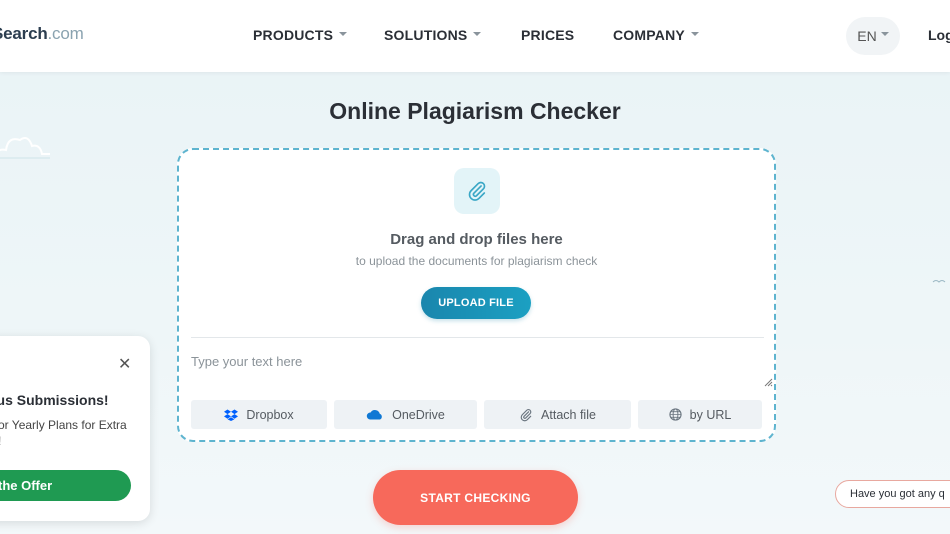 This screenshot has width=950, height=534. I want to click on dropbox-button: Dropbox, so click(259, 414).